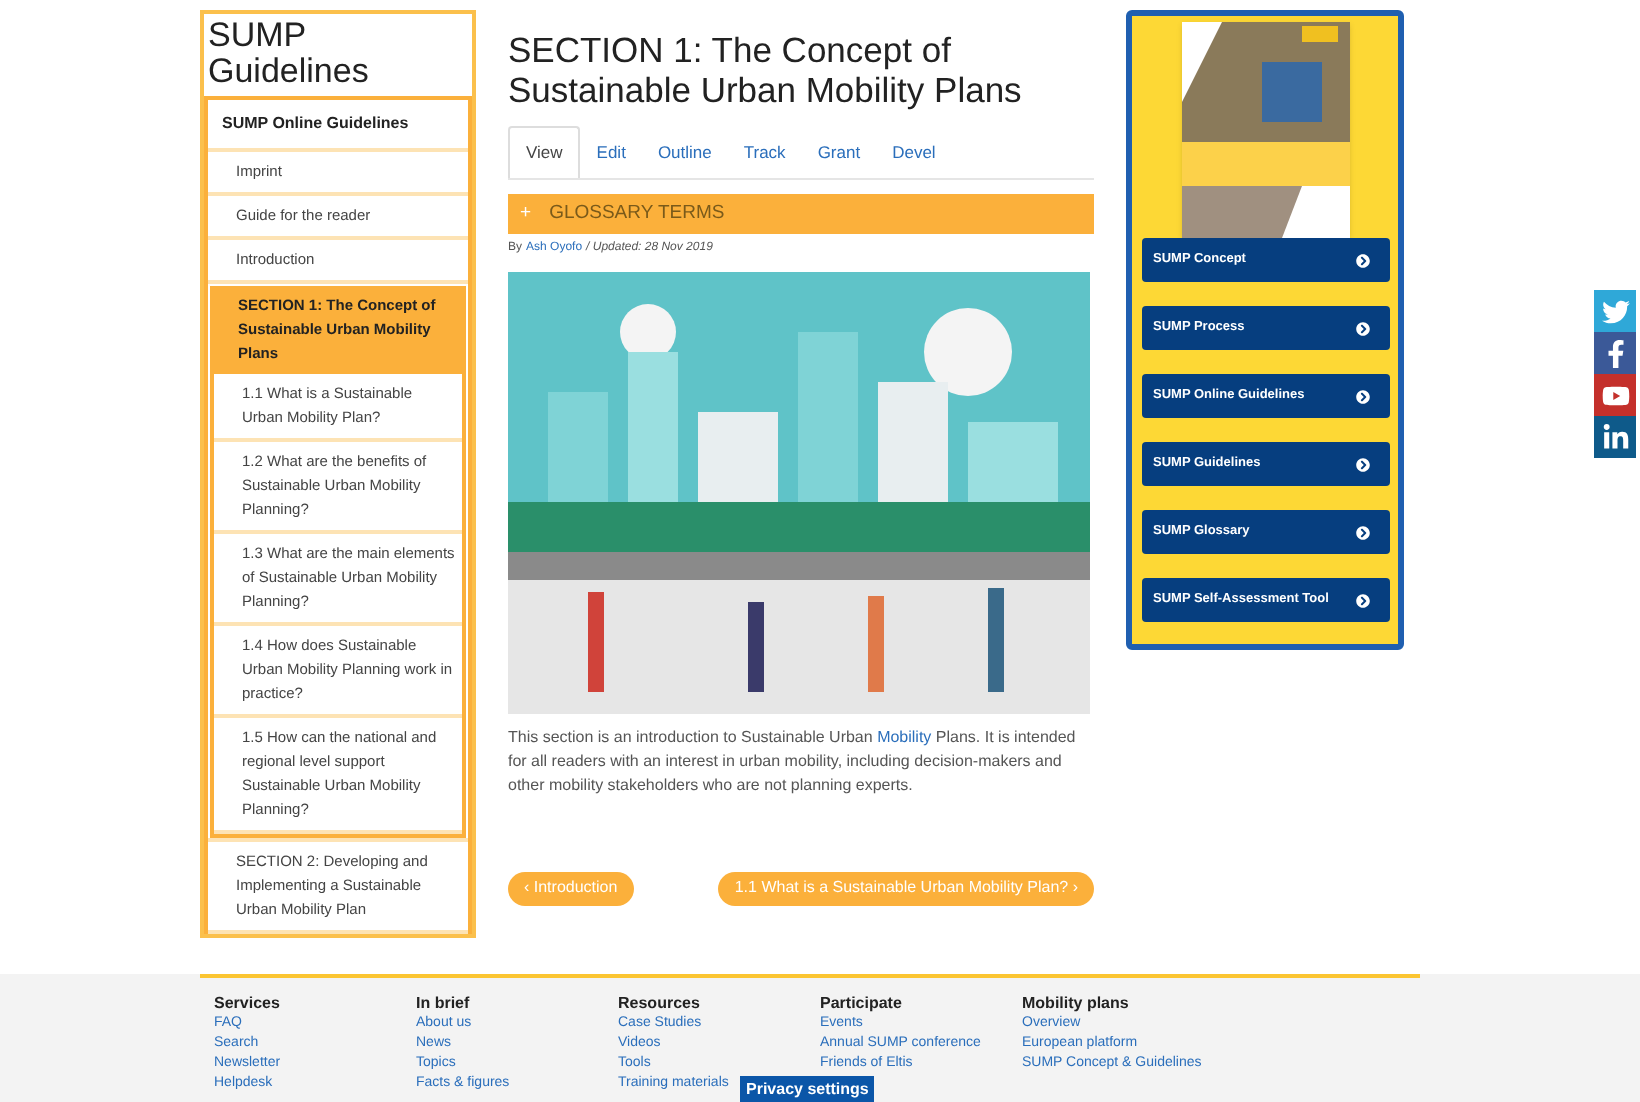  Describe the element at coordinates (904, 736) in the screenshot. I see `glossary-link: Mobility` at that location.